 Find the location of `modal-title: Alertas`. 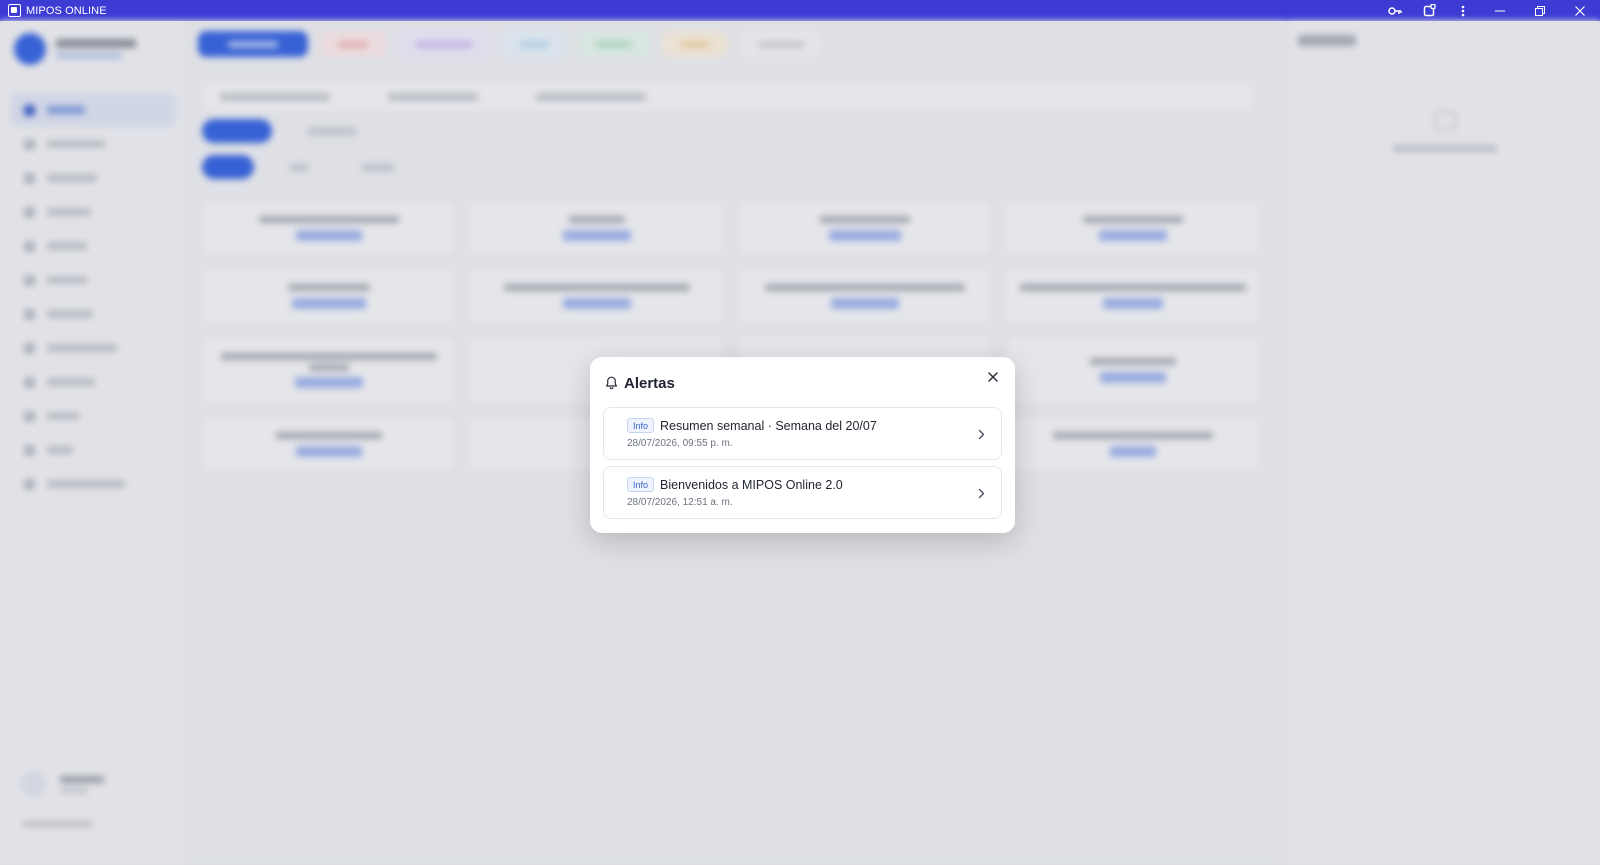

modal-title: Alertas is located at coordinates (649, 383).